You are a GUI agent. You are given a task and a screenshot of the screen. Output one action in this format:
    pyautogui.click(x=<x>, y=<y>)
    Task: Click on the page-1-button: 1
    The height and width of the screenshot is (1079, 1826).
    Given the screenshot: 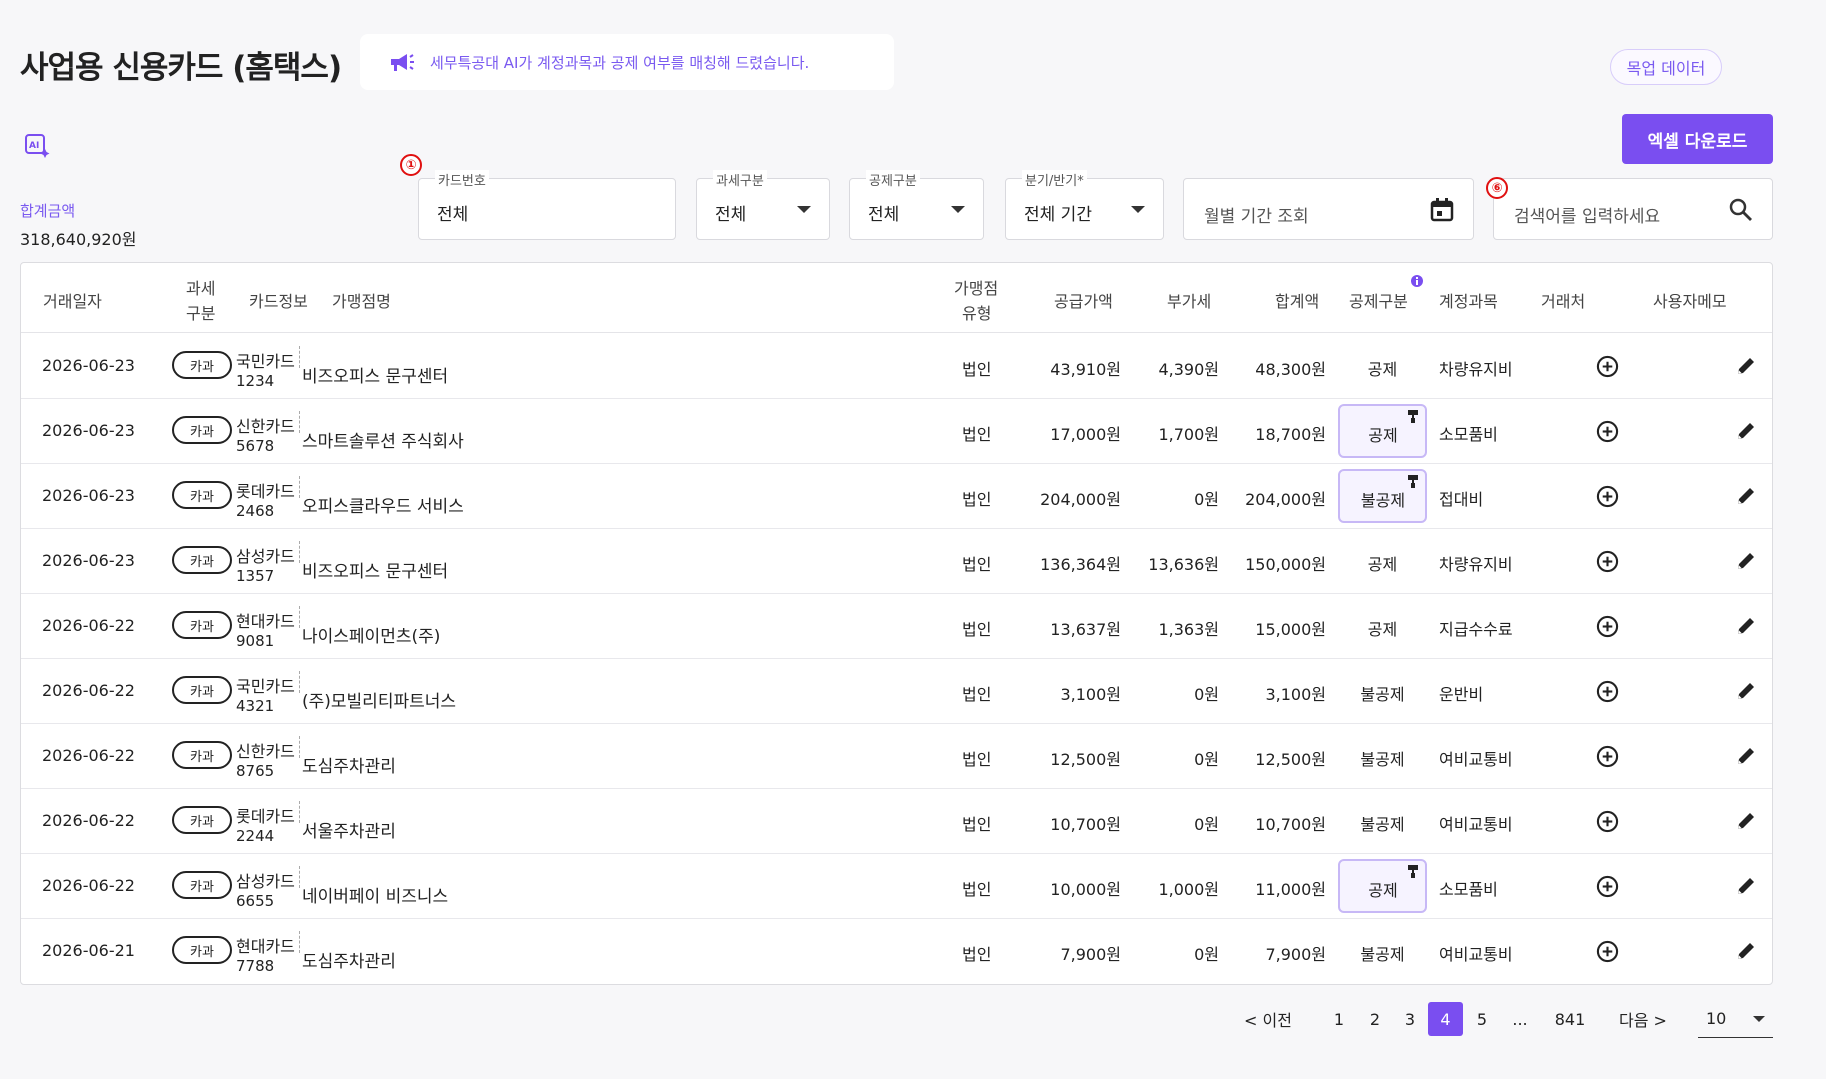 What is the action you would take?
    pyautogui.click(x=1339, y=1019)
    